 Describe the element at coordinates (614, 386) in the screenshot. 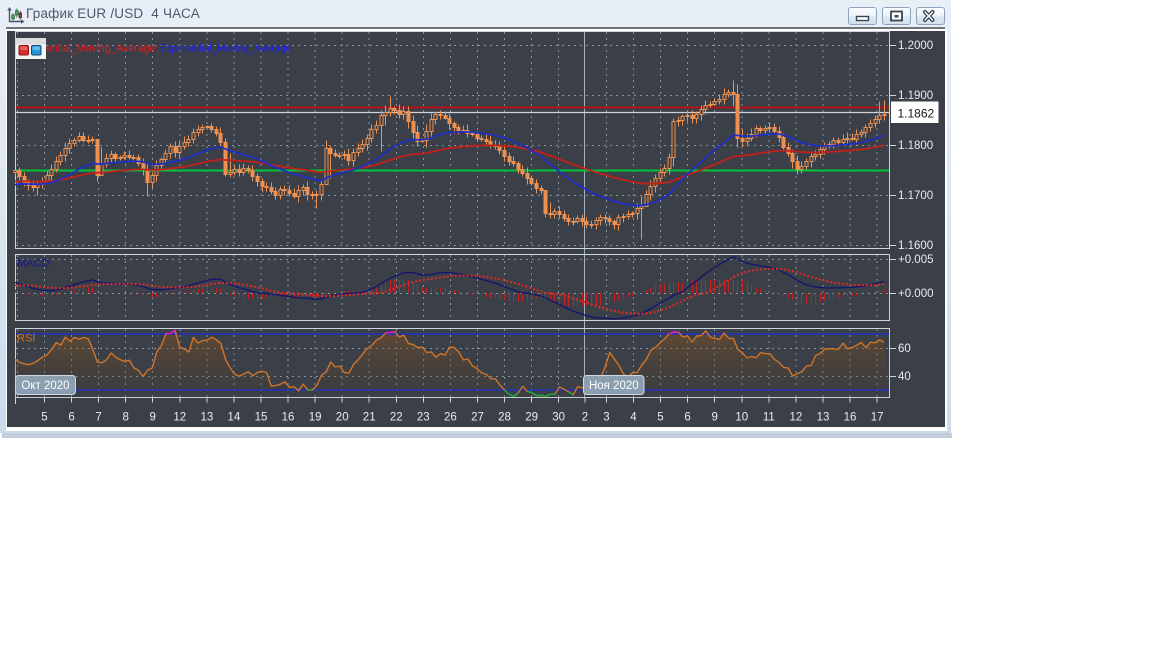

I see `svg-text: Ноя 2020` at that location.